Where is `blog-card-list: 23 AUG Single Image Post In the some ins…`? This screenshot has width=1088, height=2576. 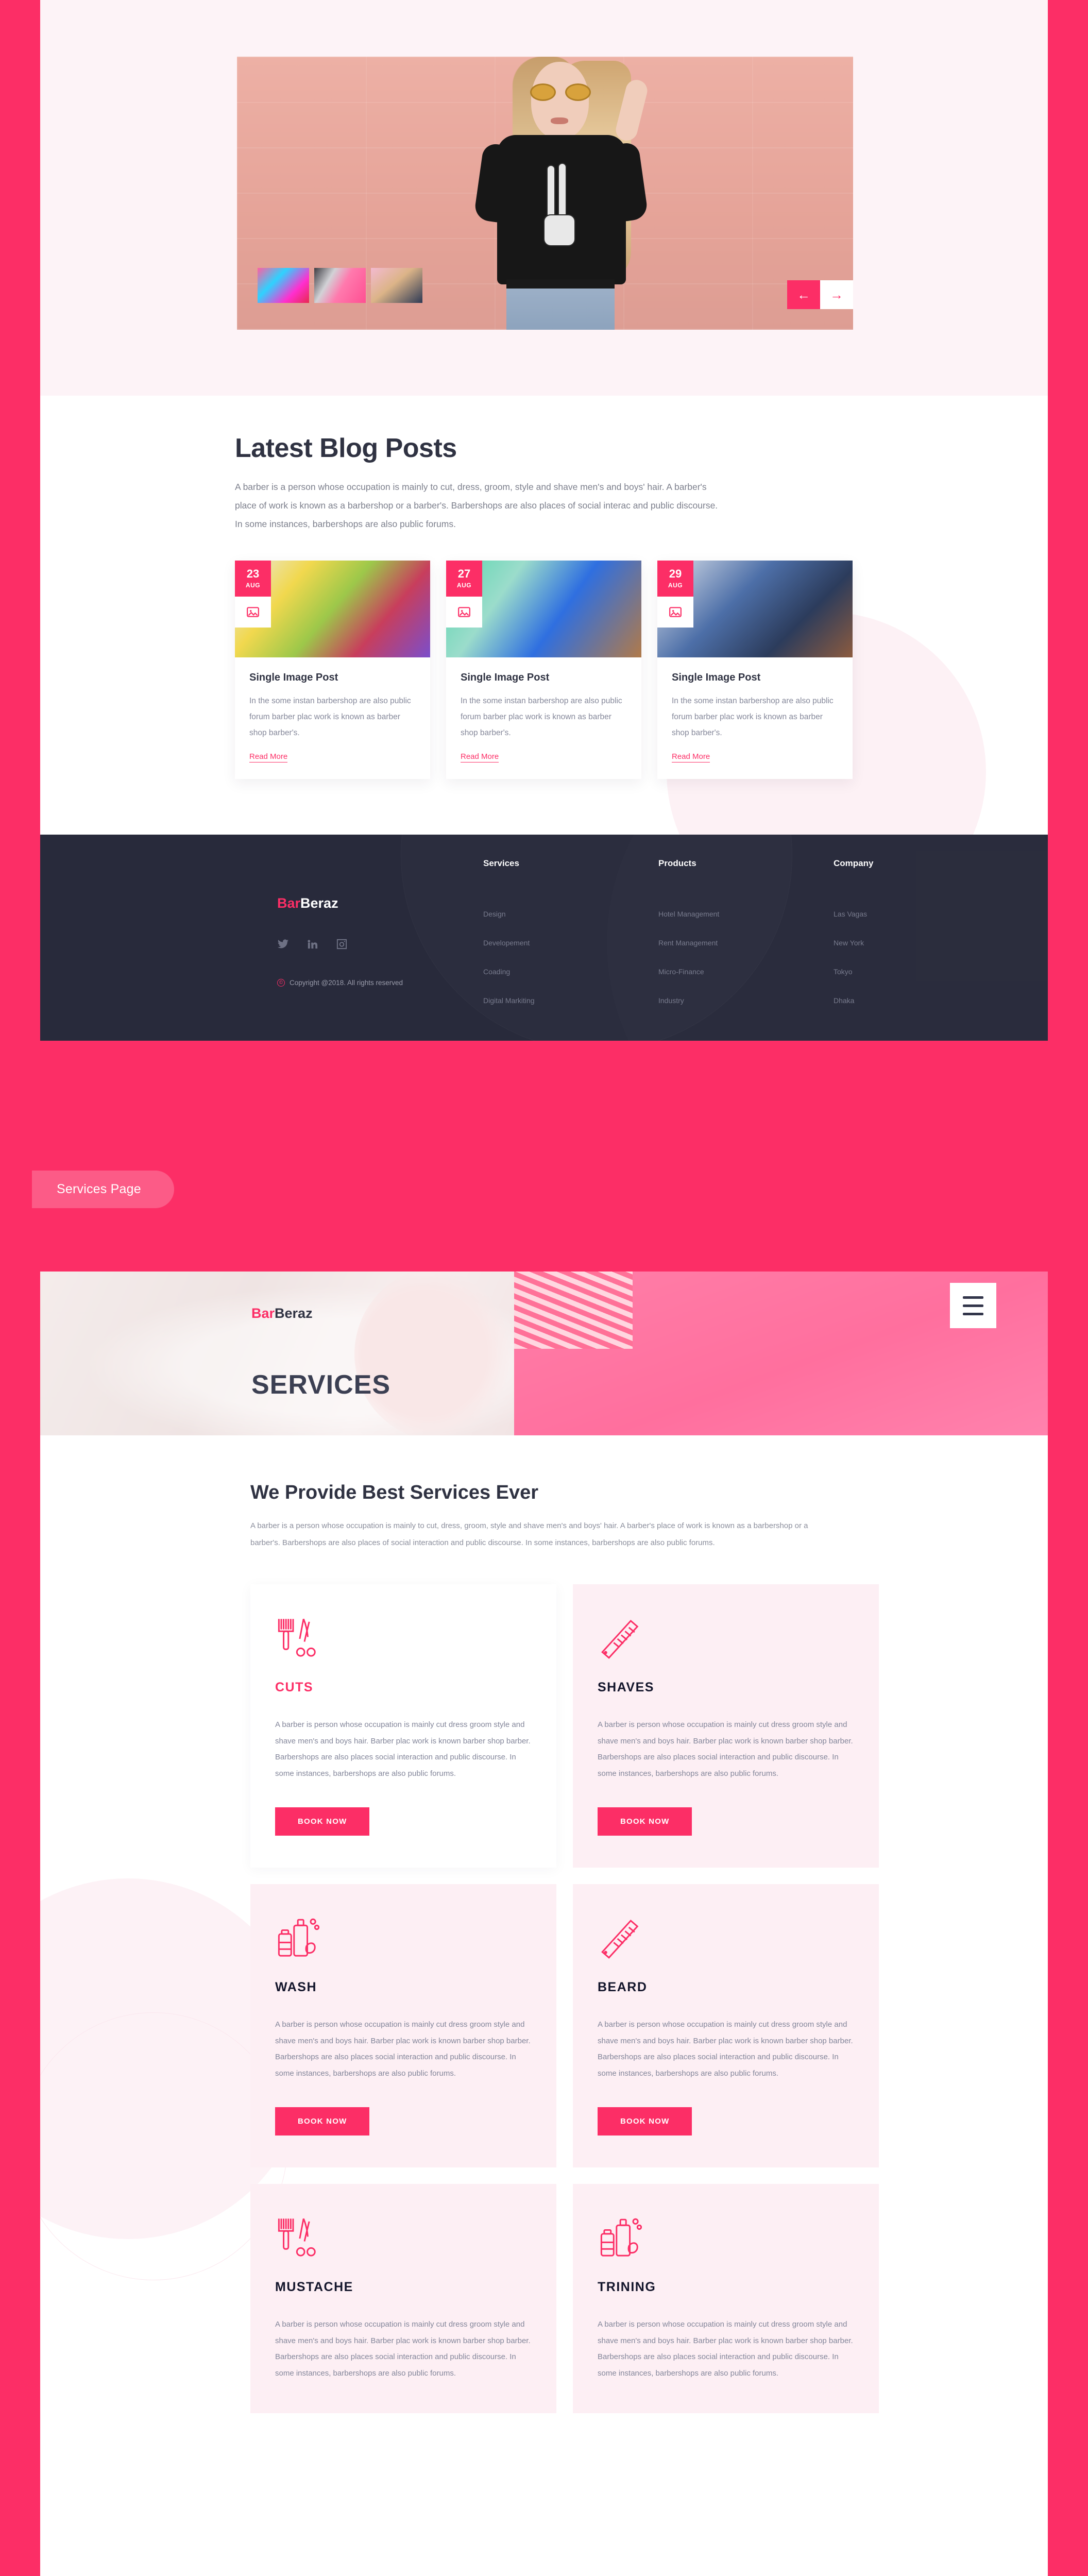 blog-card-list: 23 AUG Single Image Post In the some ins… is located at coordinates (544, 669).